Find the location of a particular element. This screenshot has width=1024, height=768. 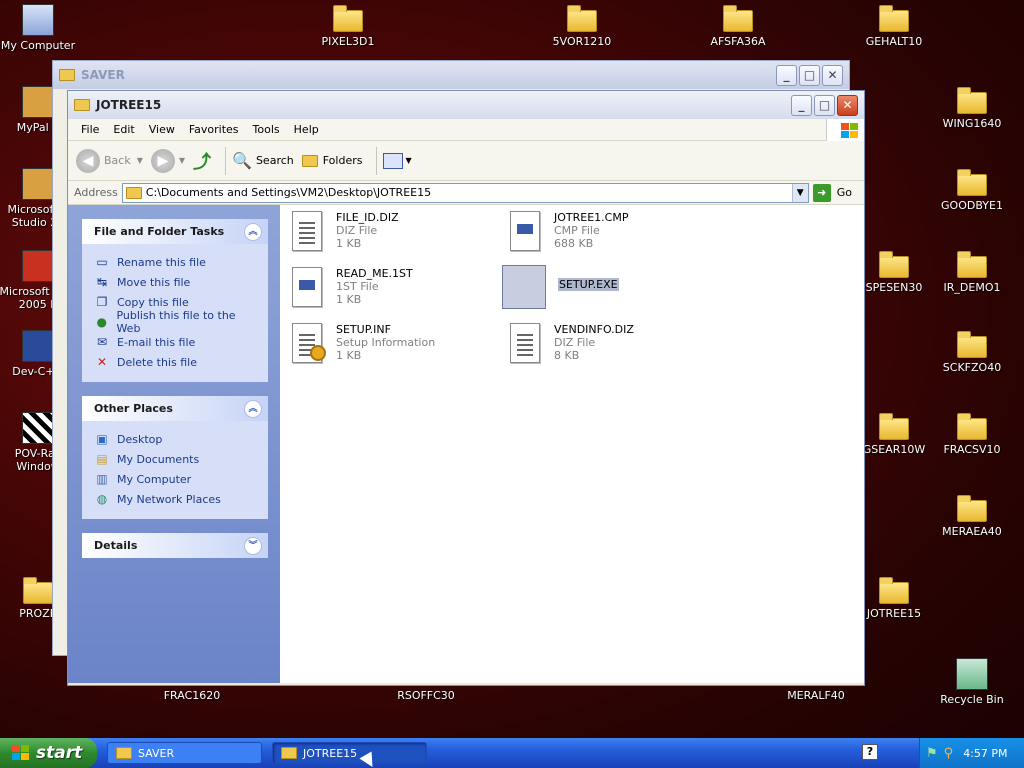

start-label: start is located at coordinates (59, 753).